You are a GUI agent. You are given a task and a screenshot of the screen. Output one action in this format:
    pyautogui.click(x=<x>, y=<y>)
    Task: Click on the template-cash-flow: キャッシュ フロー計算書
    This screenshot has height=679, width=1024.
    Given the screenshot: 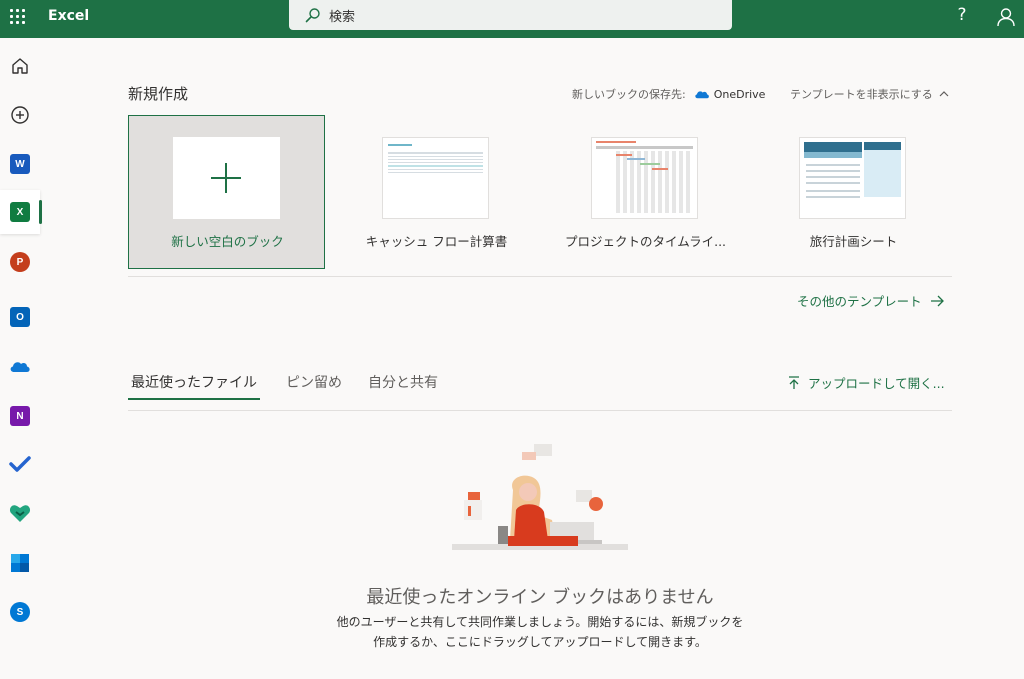 What is the action you would take?
    pyautogui.click(x=436, y=192)
    